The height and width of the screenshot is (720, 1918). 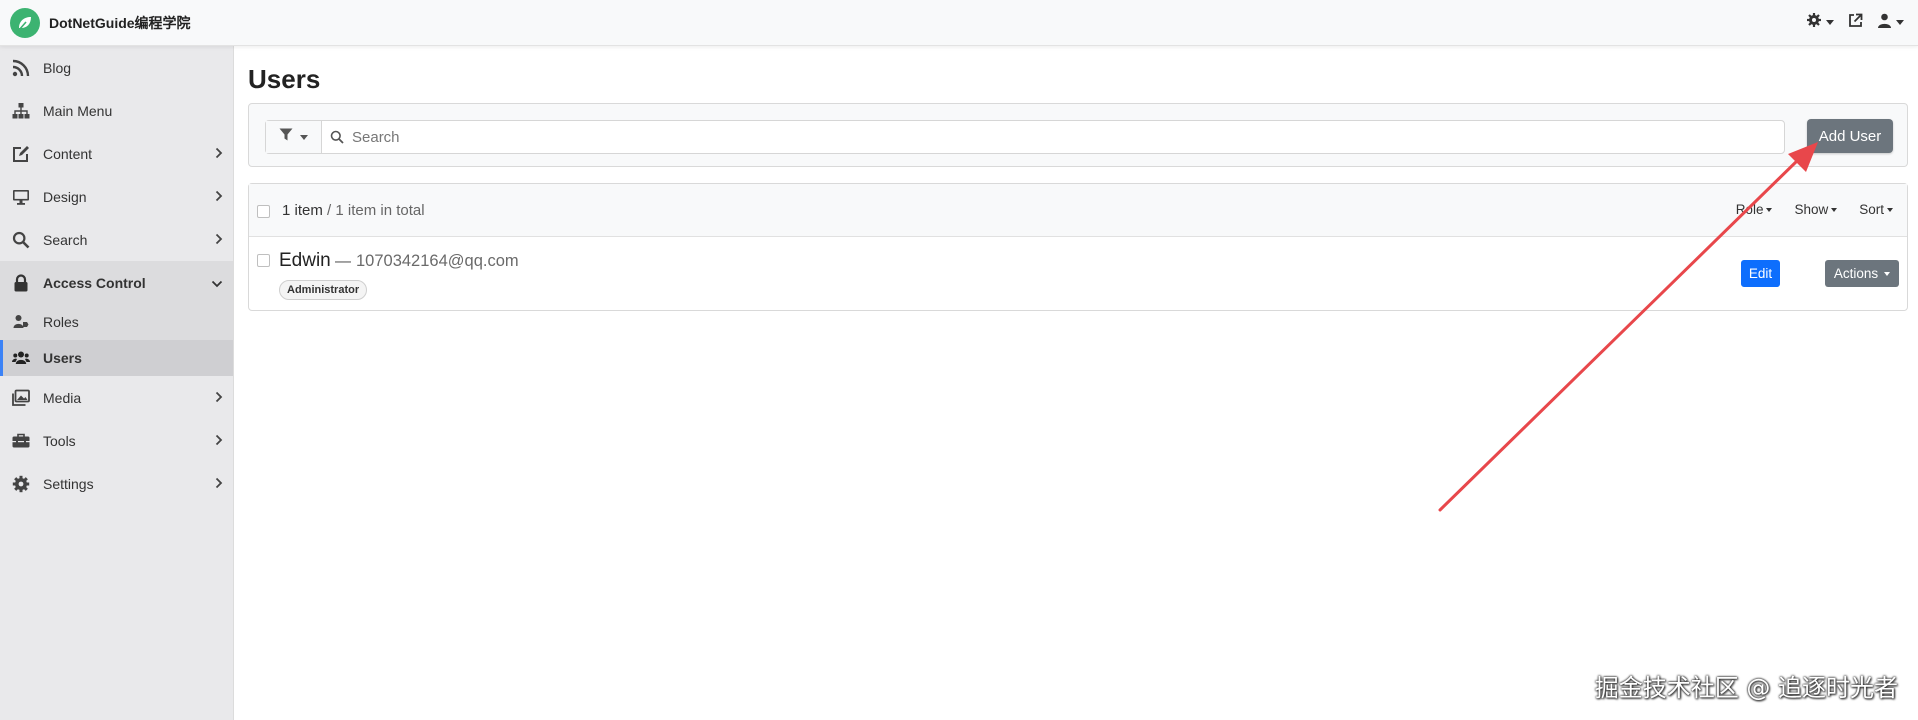 I want to click on watermark: 掘金技术社区 @ 追逐时光者, so click(x=1746, y=688).